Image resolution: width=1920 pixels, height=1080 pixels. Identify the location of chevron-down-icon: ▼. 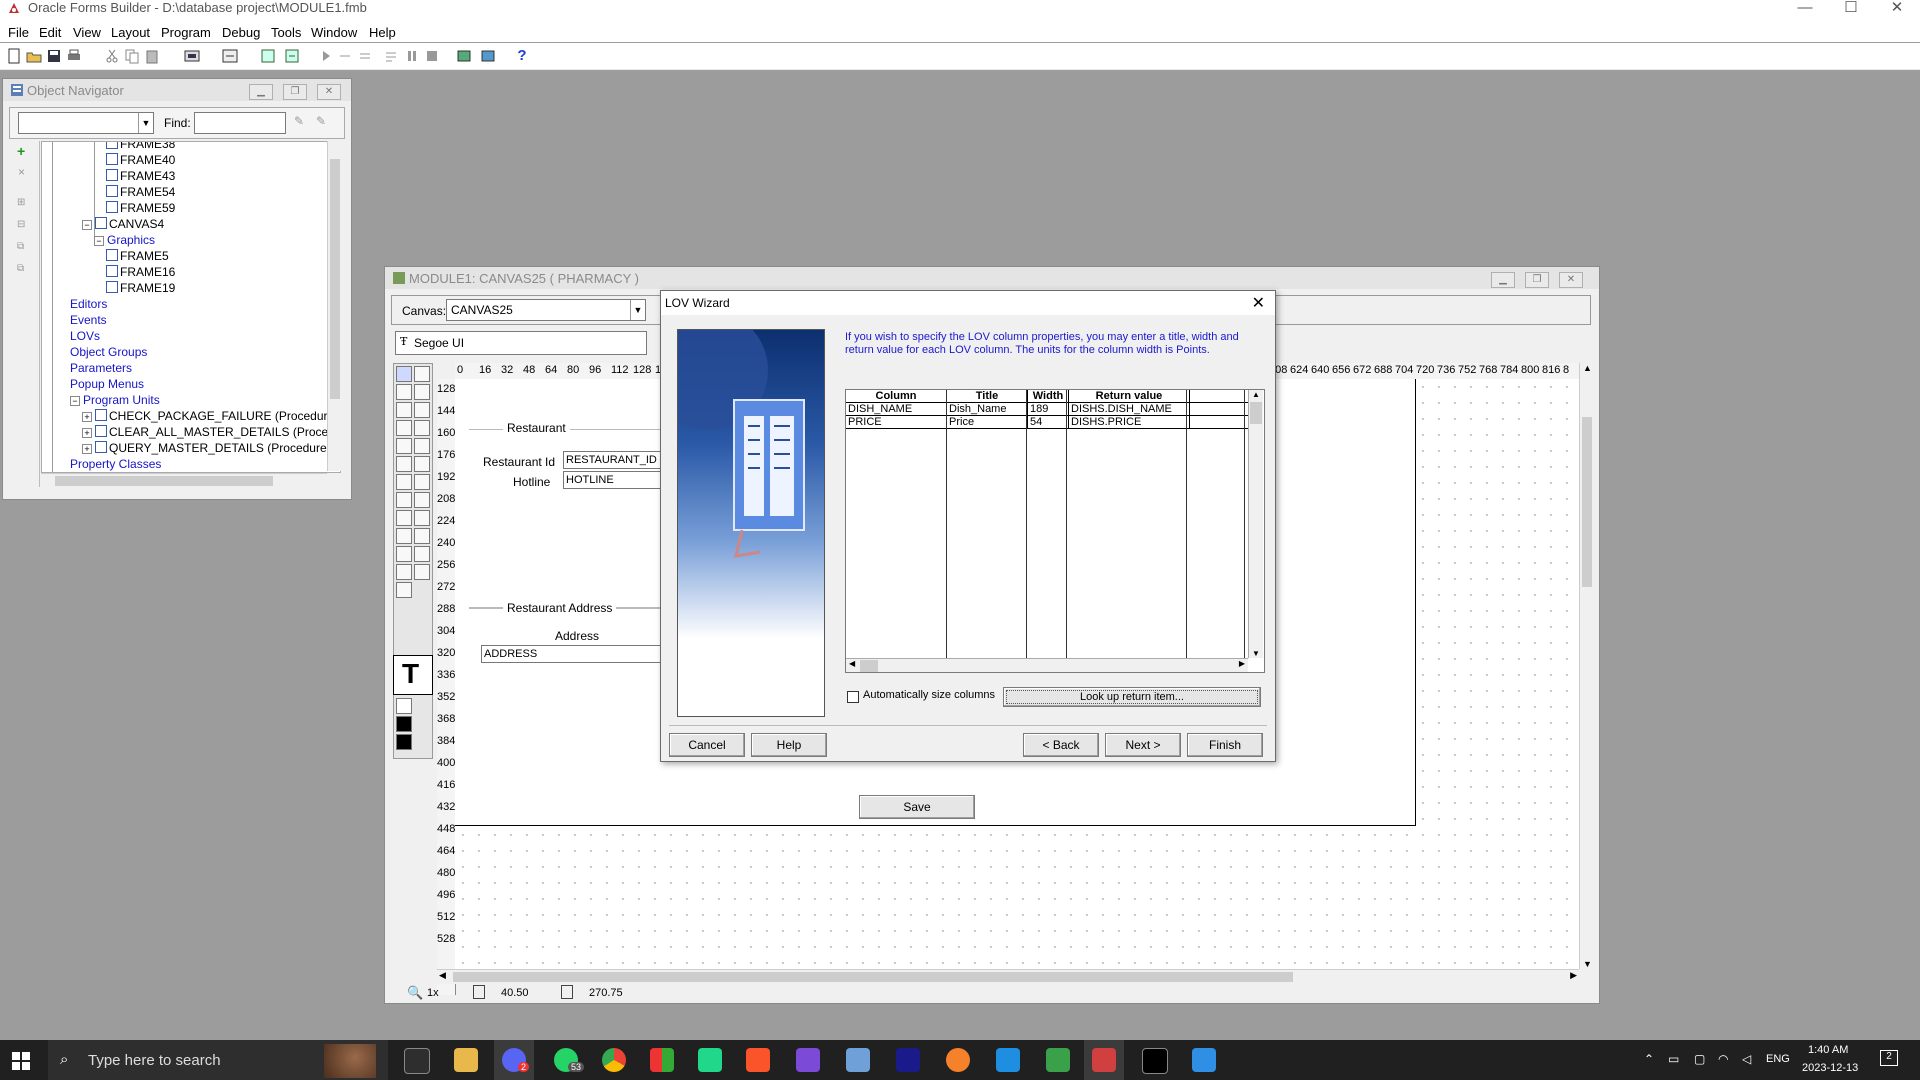
(637, 310).